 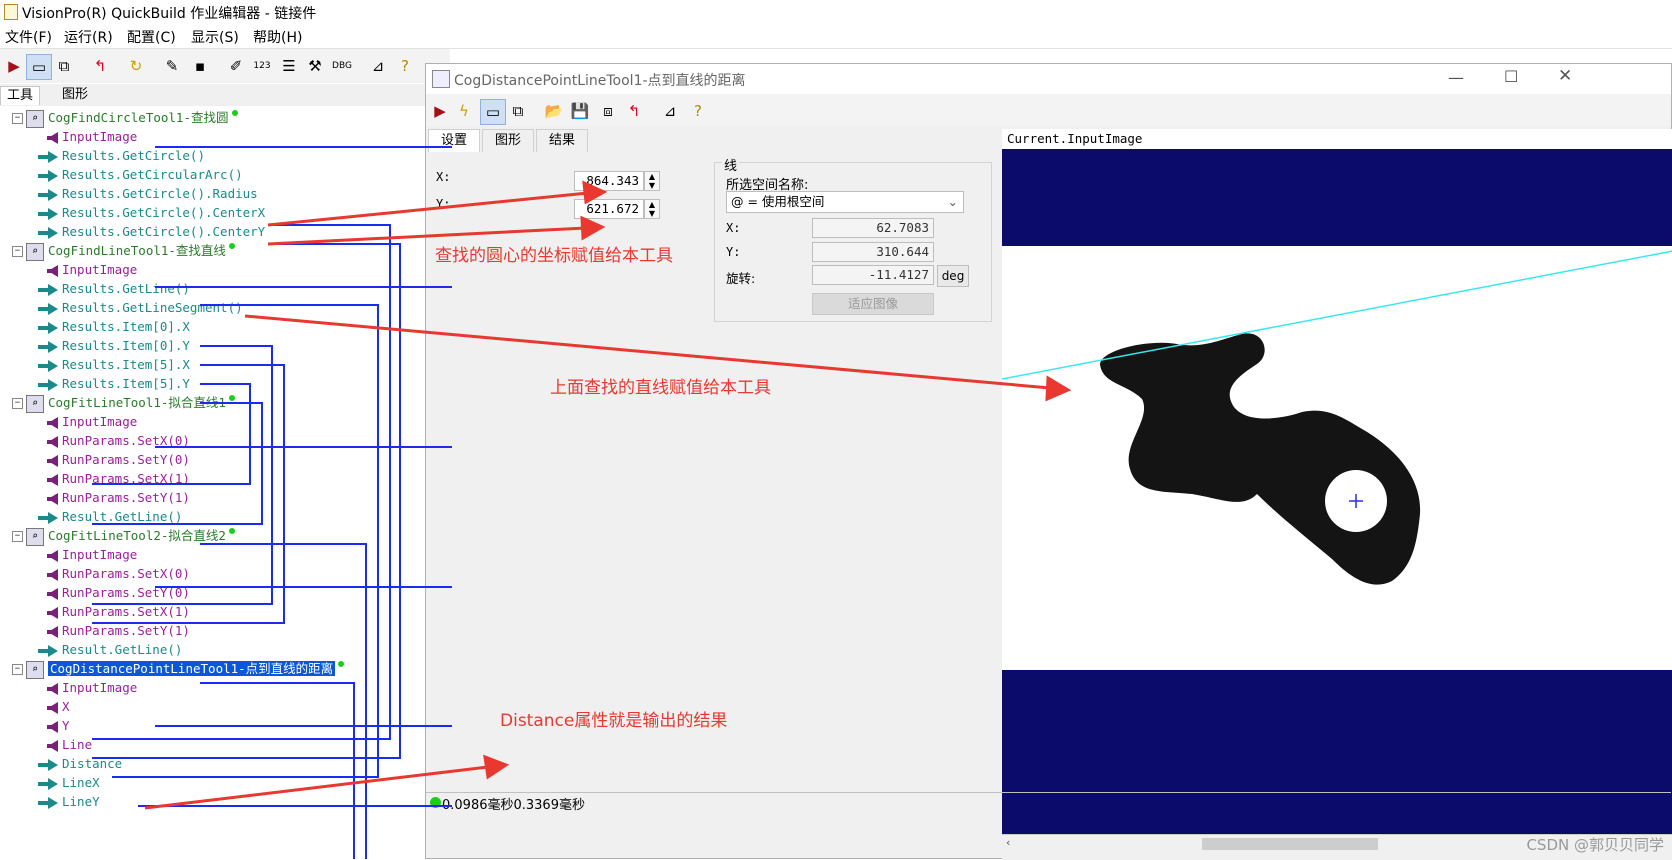 I want to click on tree-output-terminal: Results.GetLineSegment(), so click(x=140, y=307).